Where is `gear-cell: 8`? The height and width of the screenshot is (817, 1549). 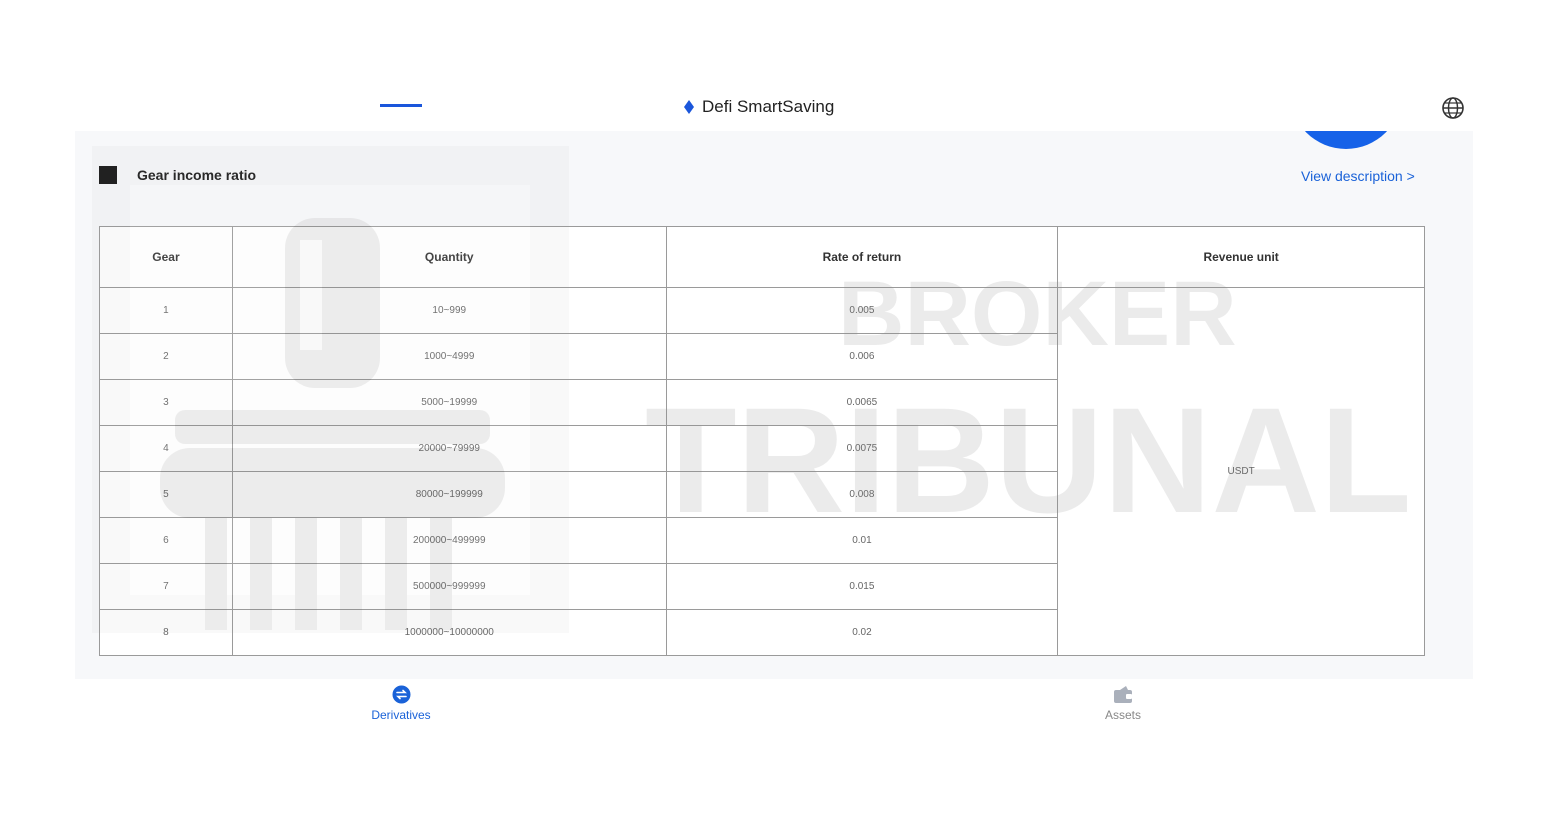
gear-cell: 8 is located at coordinates (166, 632).